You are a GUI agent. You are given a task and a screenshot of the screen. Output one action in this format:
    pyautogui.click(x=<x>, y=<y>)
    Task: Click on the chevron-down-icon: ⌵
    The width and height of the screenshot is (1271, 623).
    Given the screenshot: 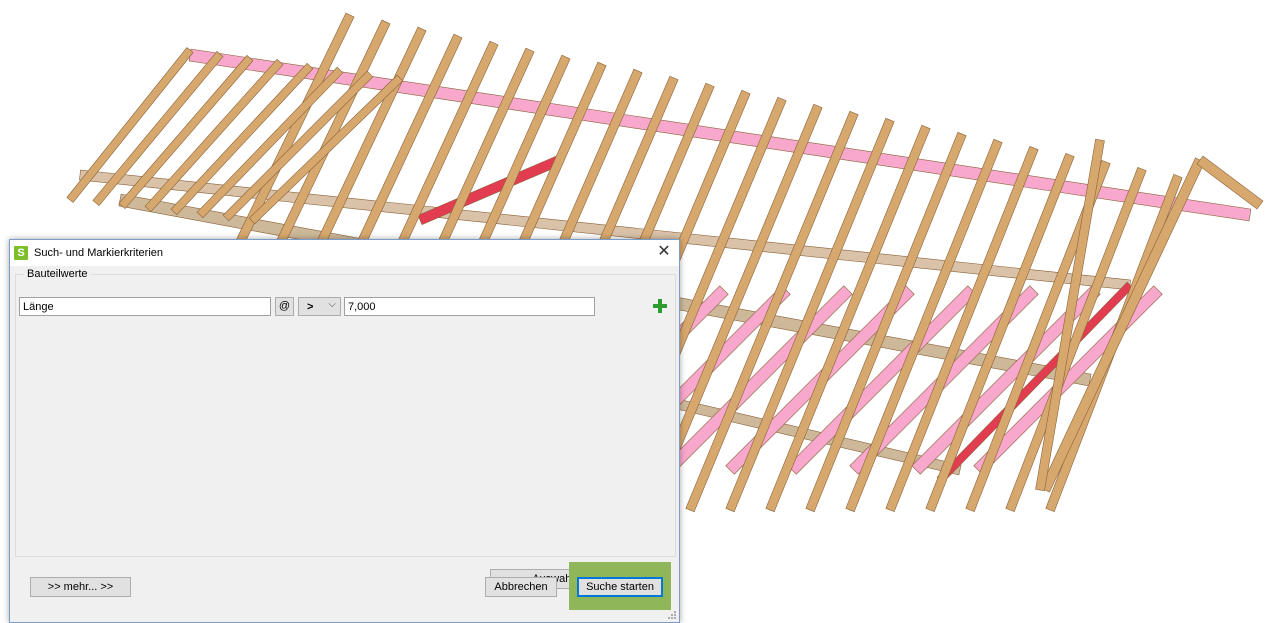 What is the action you would take?
    pyautogui.click(x=332, y=304)
    